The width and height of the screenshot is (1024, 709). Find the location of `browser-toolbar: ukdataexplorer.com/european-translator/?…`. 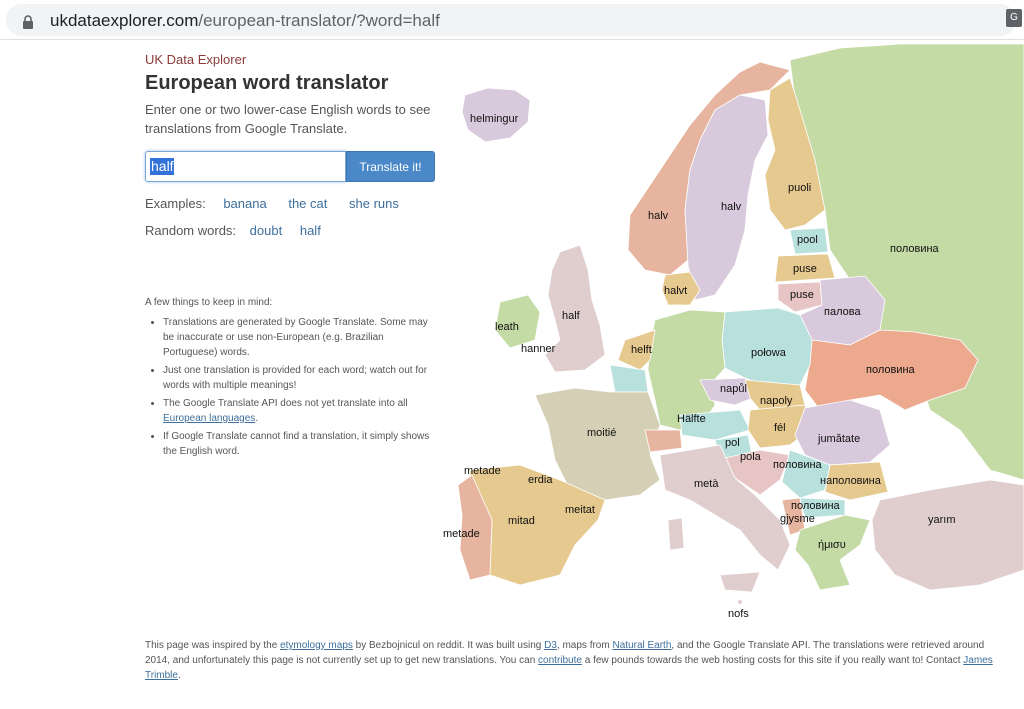

browser-toolbar: ukdataexplorer.com/european-translator/?… is located at coordinates (512, 20).